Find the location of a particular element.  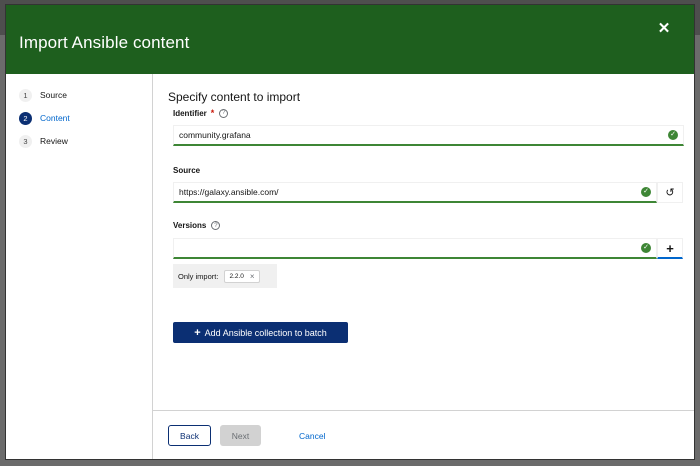

step-number: 3 is located at coordinates (25, 141).